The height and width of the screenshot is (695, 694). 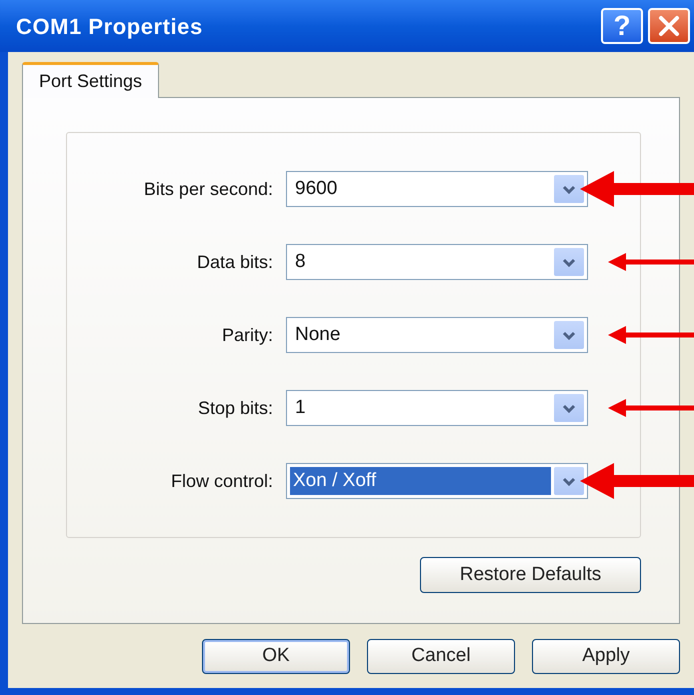 What do you see at coordinates (235, 262) in the screenshot?
I see `field-label: Data bits:` at bounding box center [235, 262].